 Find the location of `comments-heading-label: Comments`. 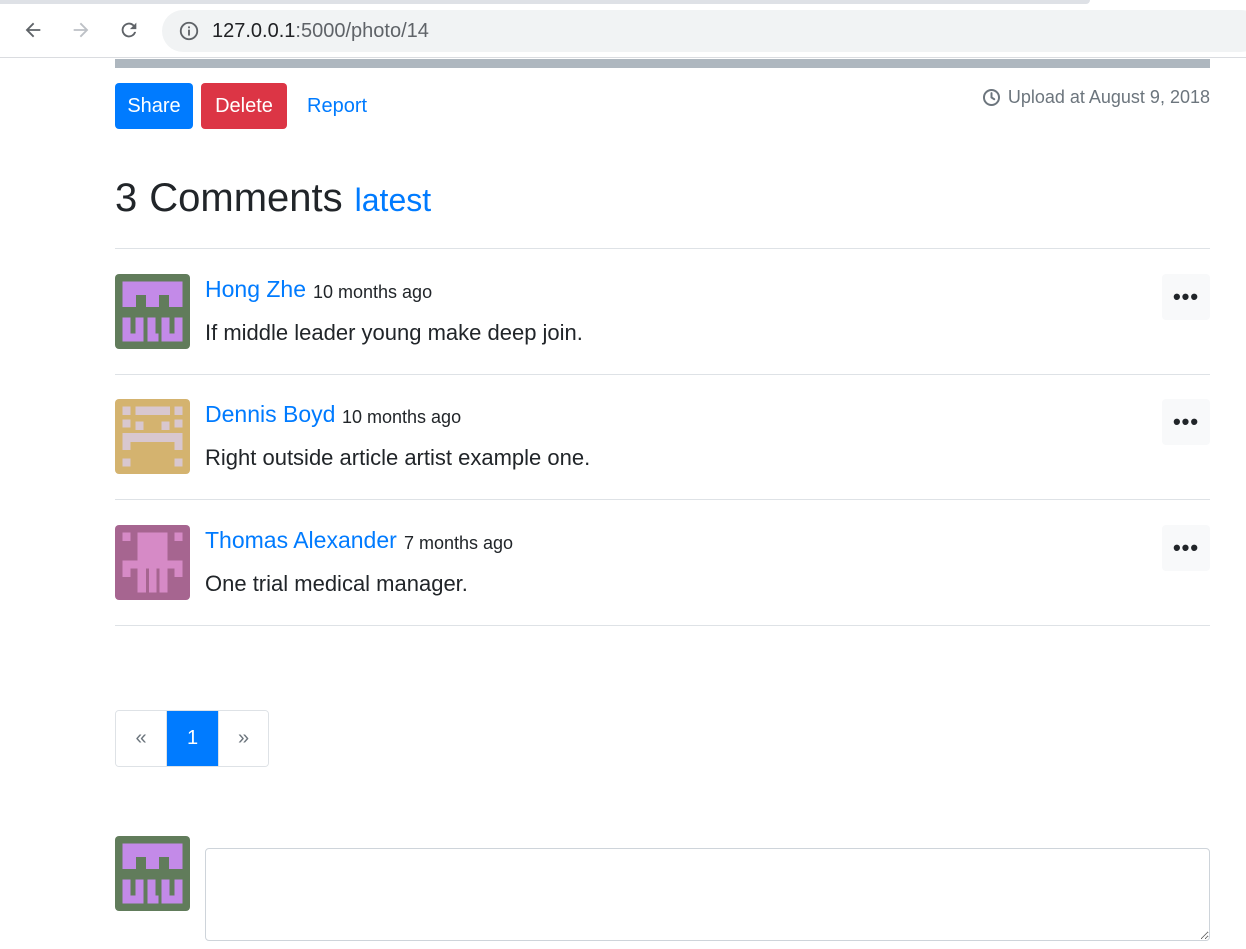

comments-heading-label: Comments is located at coordinates (246, 198).